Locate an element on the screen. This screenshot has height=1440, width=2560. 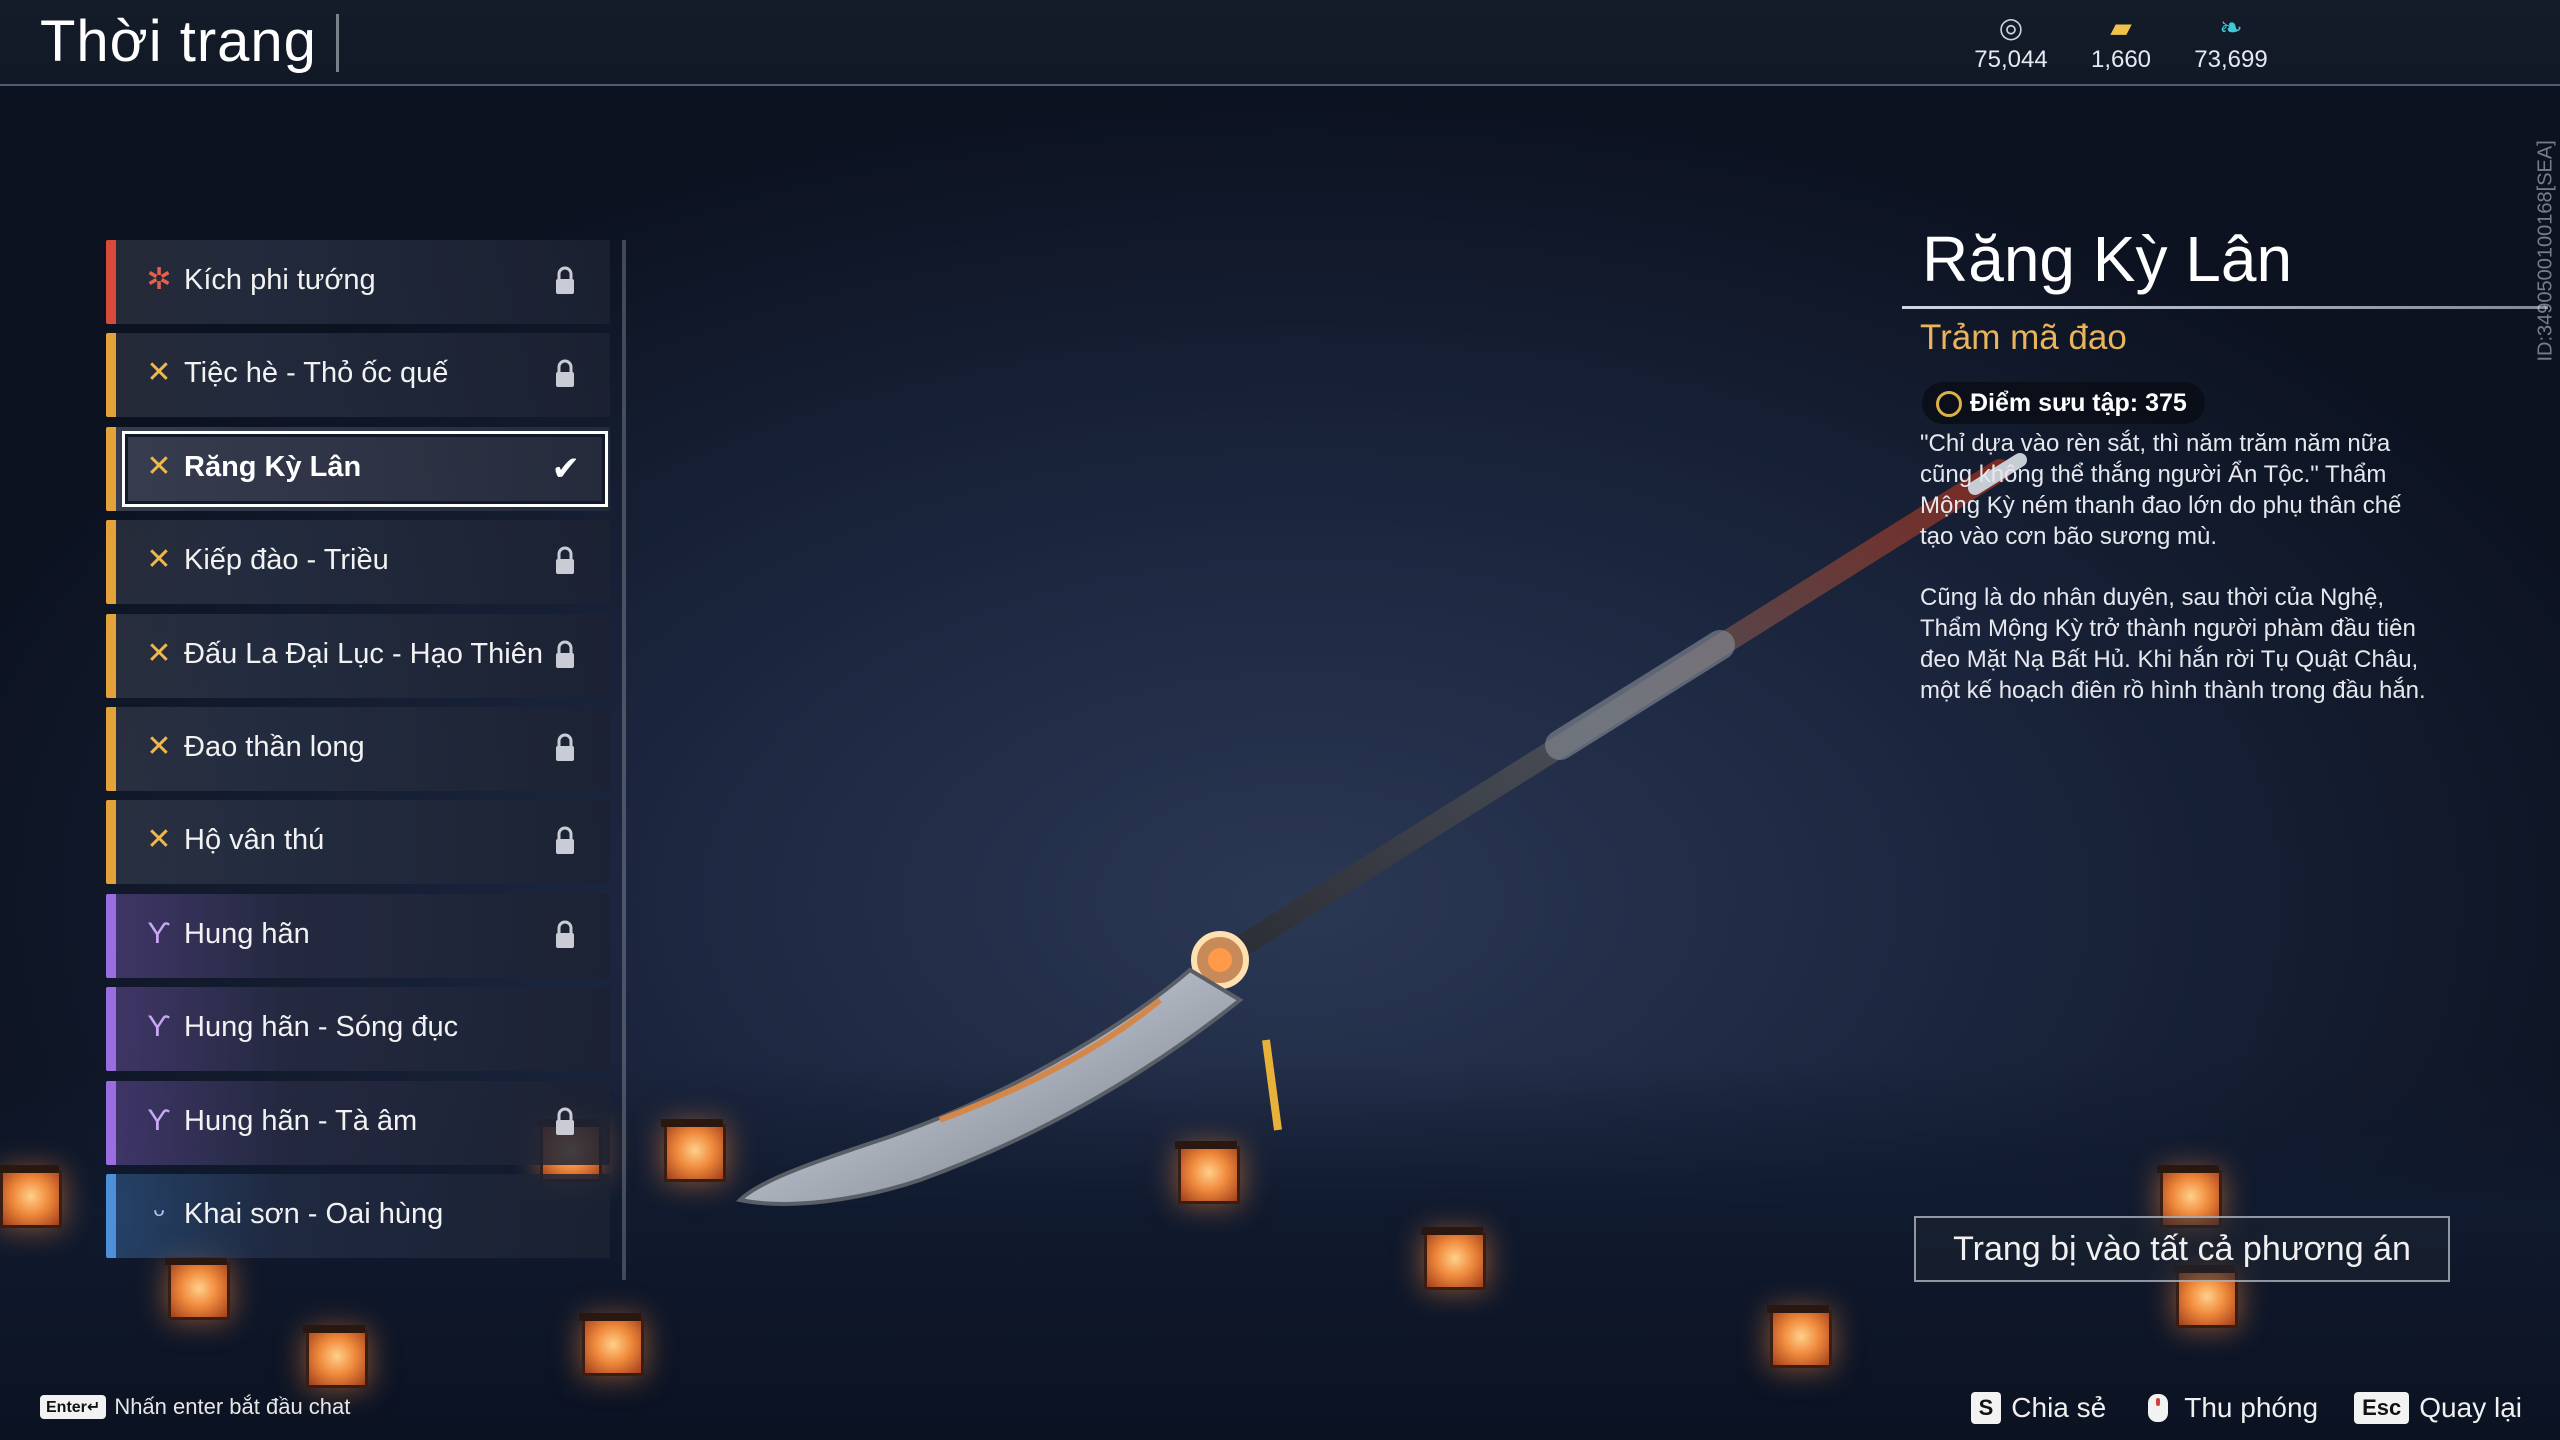
item-label: Kiếp đào - Triều is located at coordinates (286, 560).